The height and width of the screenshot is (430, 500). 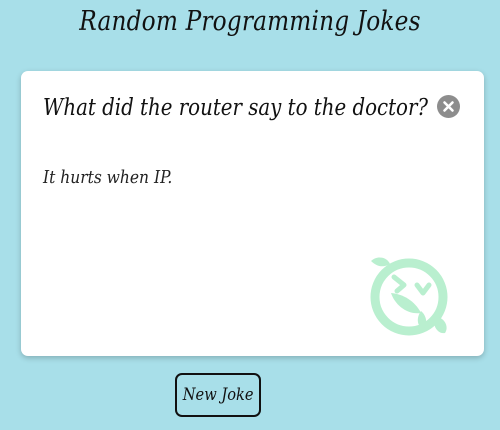 I want to click on joke-setup: What did the router say to the doctor?, so click(x=236, y=108).